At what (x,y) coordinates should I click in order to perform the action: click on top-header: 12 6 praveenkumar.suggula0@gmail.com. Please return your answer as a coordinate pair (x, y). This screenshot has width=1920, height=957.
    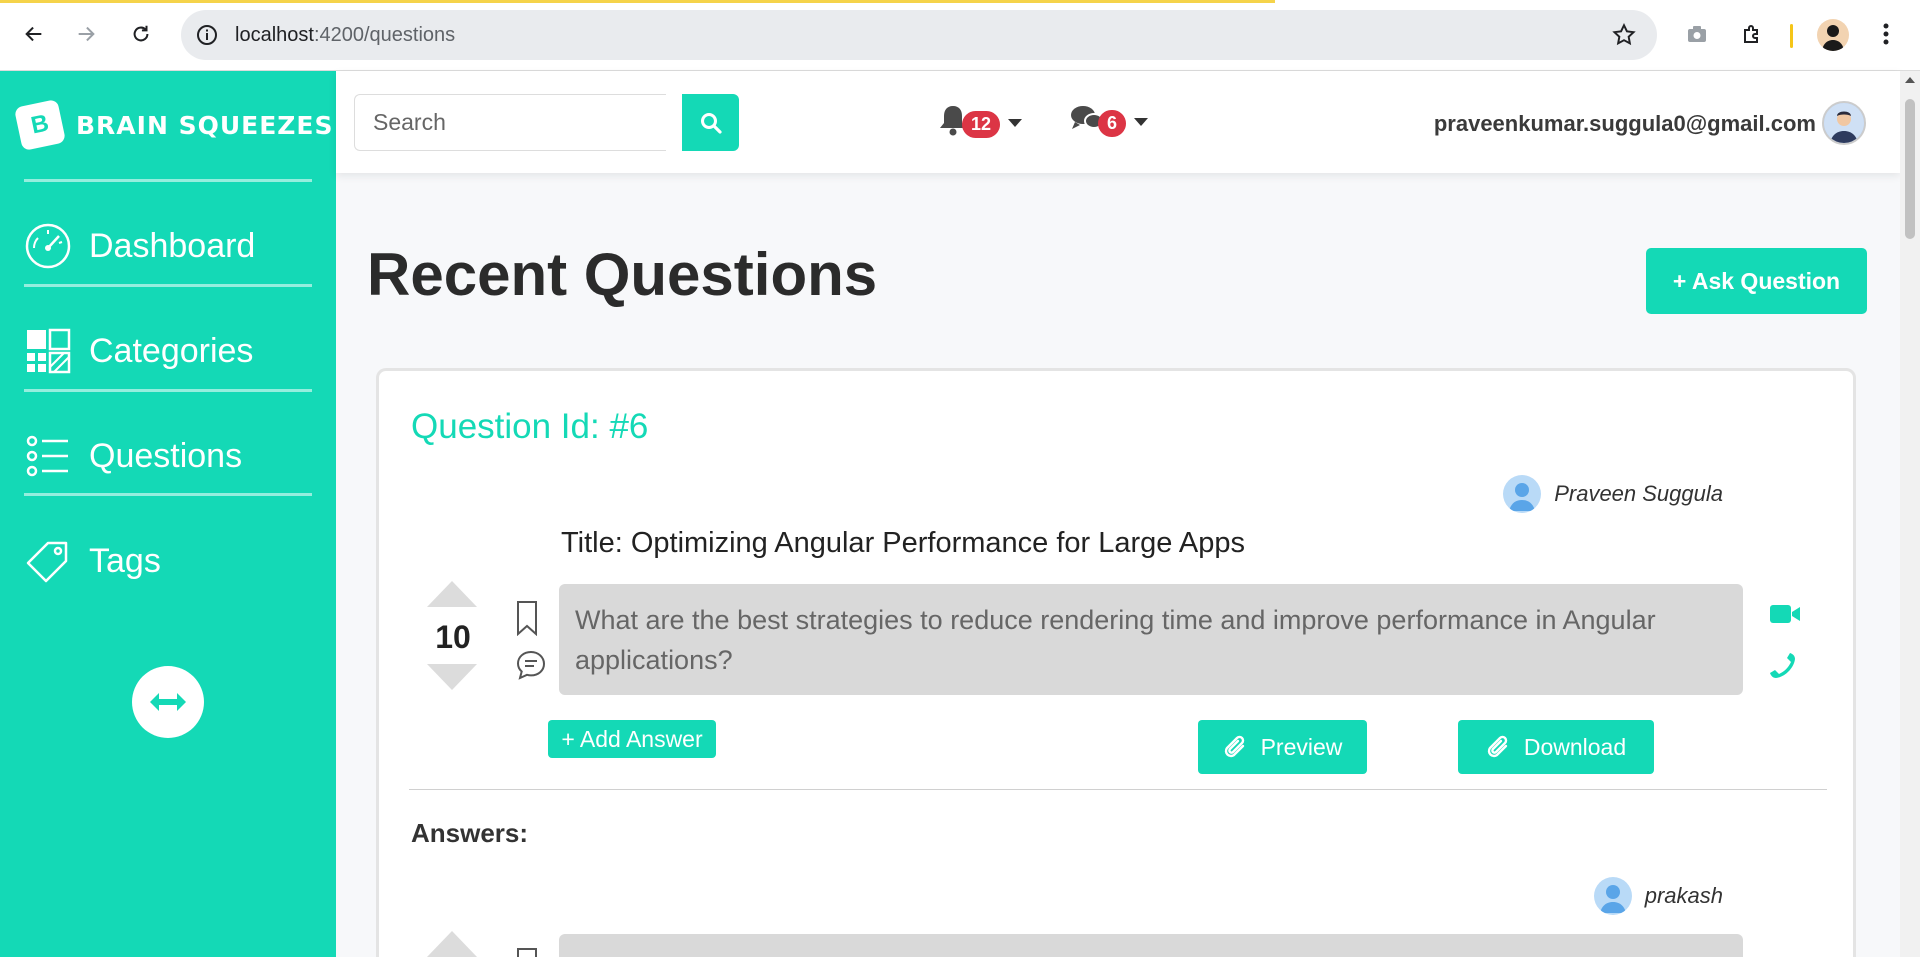
    Looking at the image, I should click on (1118, 122).